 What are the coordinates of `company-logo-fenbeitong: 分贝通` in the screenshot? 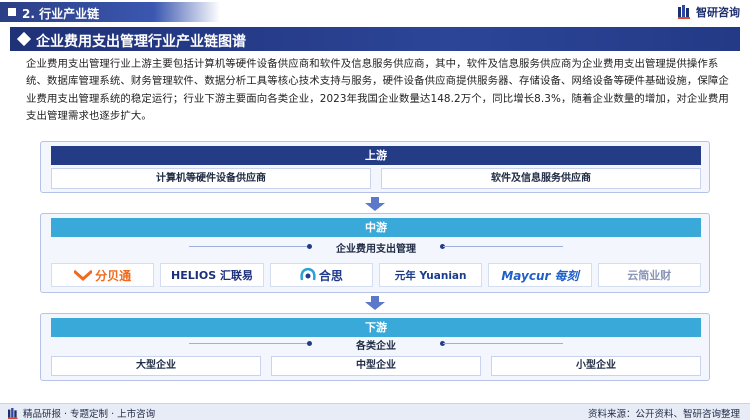 It's located at (103, 275).